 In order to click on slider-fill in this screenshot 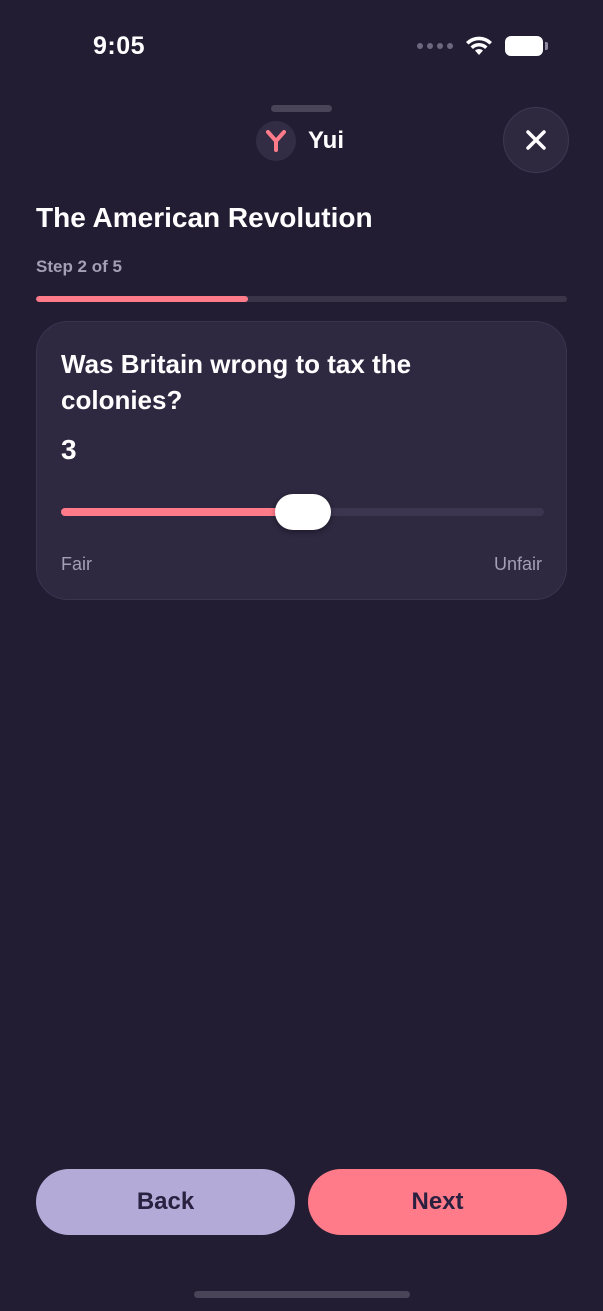, I will do `click(182, 512)`.